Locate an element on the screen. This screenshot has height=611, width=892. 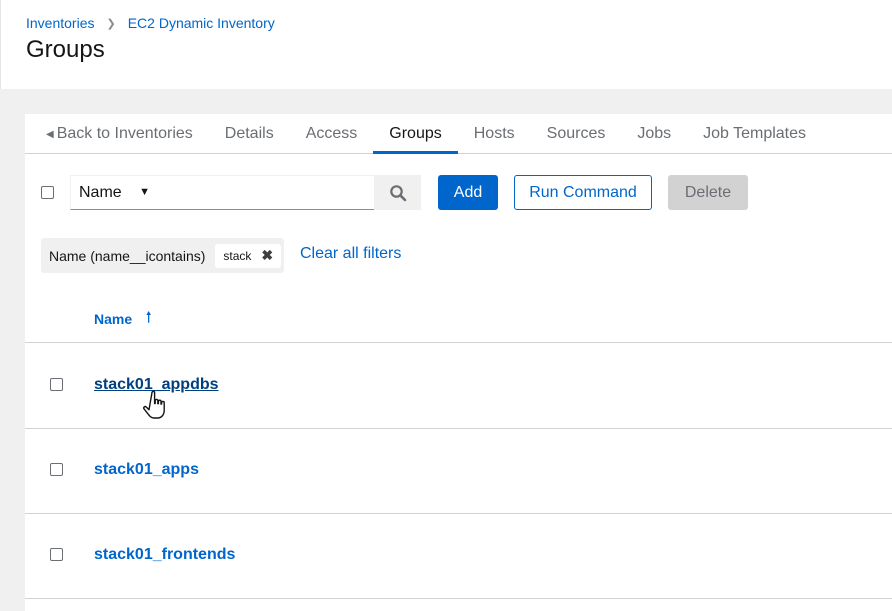
tab-jobs: Jobs is located at coordinates (654, 133).